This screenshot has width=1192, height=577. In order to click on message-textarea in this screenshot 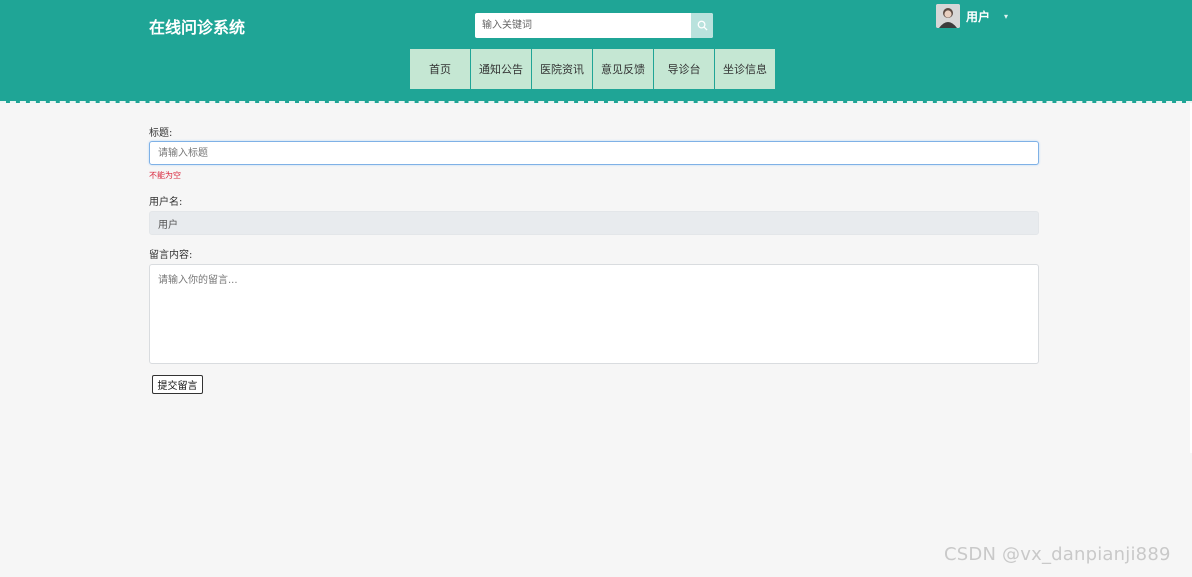, I will do `click(594, 314)`.